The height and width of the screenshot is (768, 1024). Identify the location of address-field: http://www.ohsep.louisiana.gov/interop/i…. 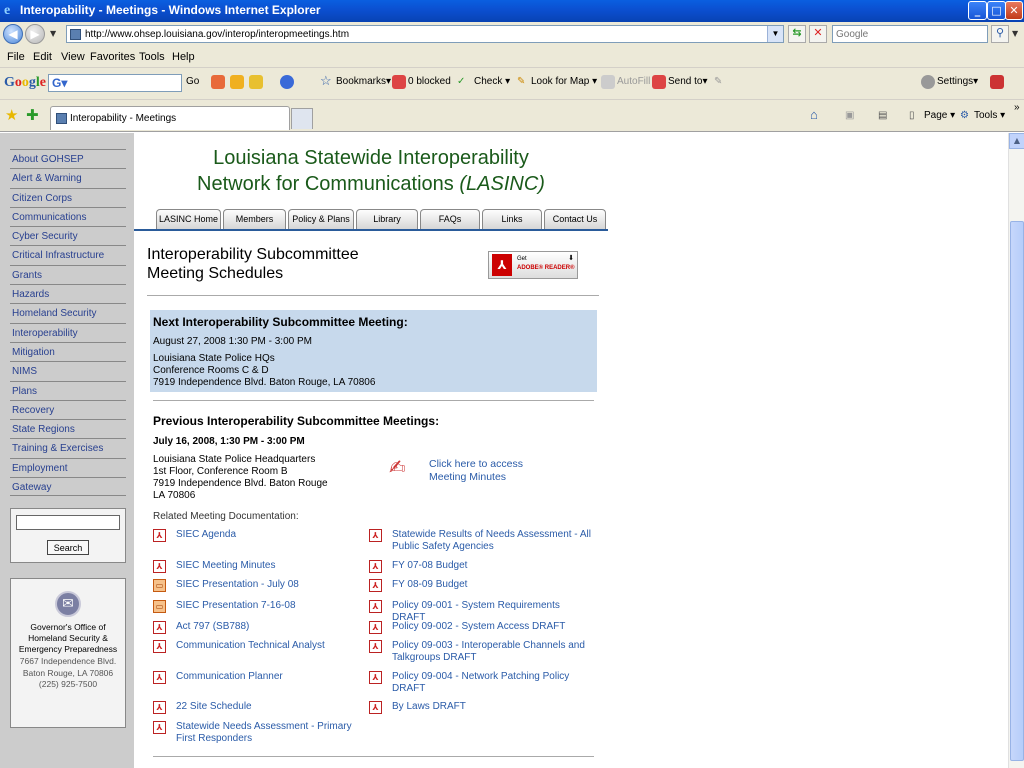
(425, 34).